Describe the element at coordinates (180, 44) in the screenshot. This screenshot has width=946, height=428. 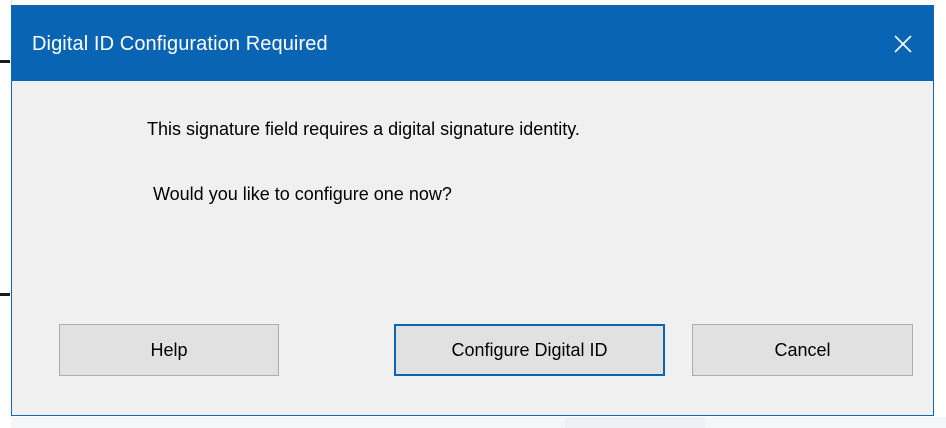
I see `dialog-title: Digital ID Configuration Required` at that location.